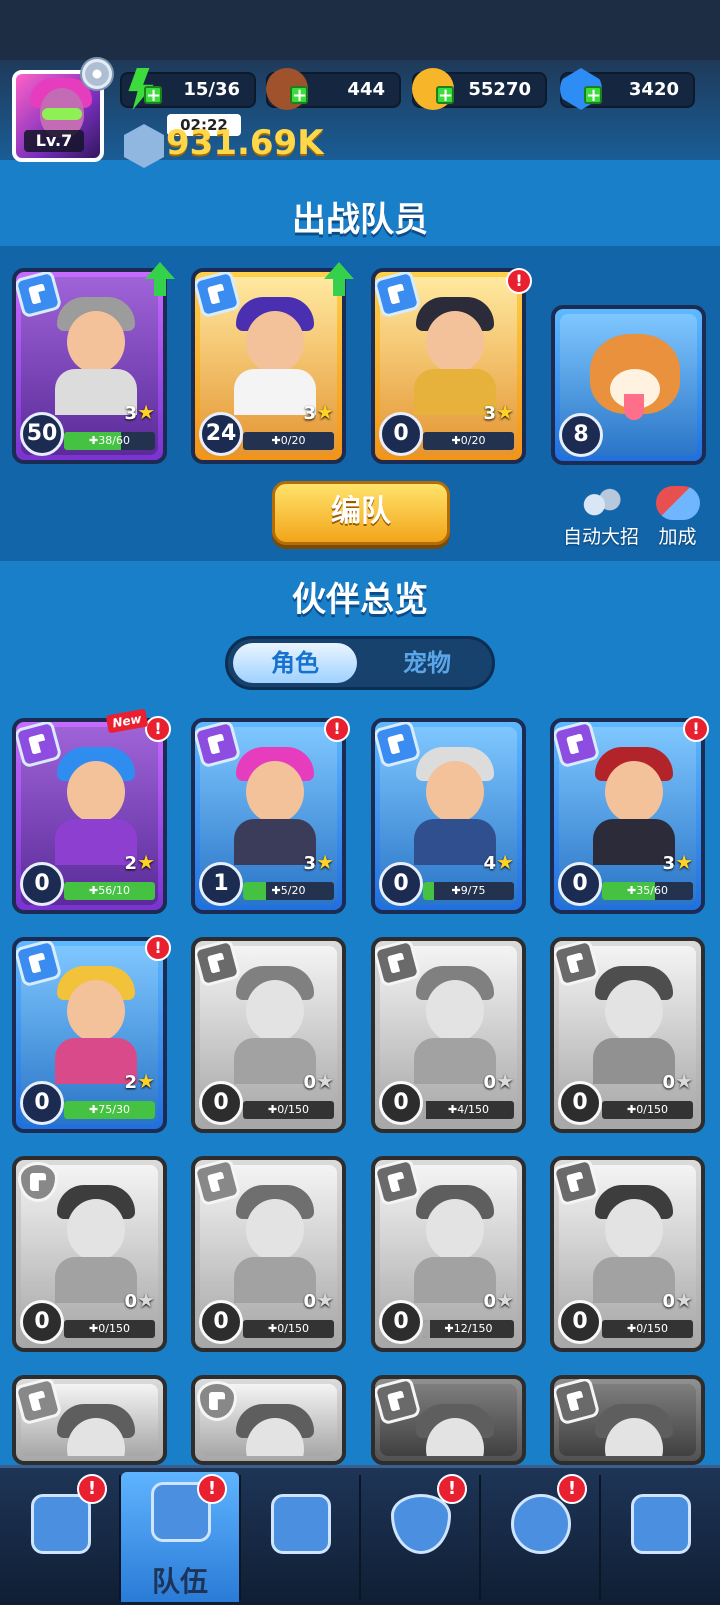 Image resolution: width=720 pixels, height=1605 pixels. I want to click on shard-count: ✚0/20, so click(288, 440).